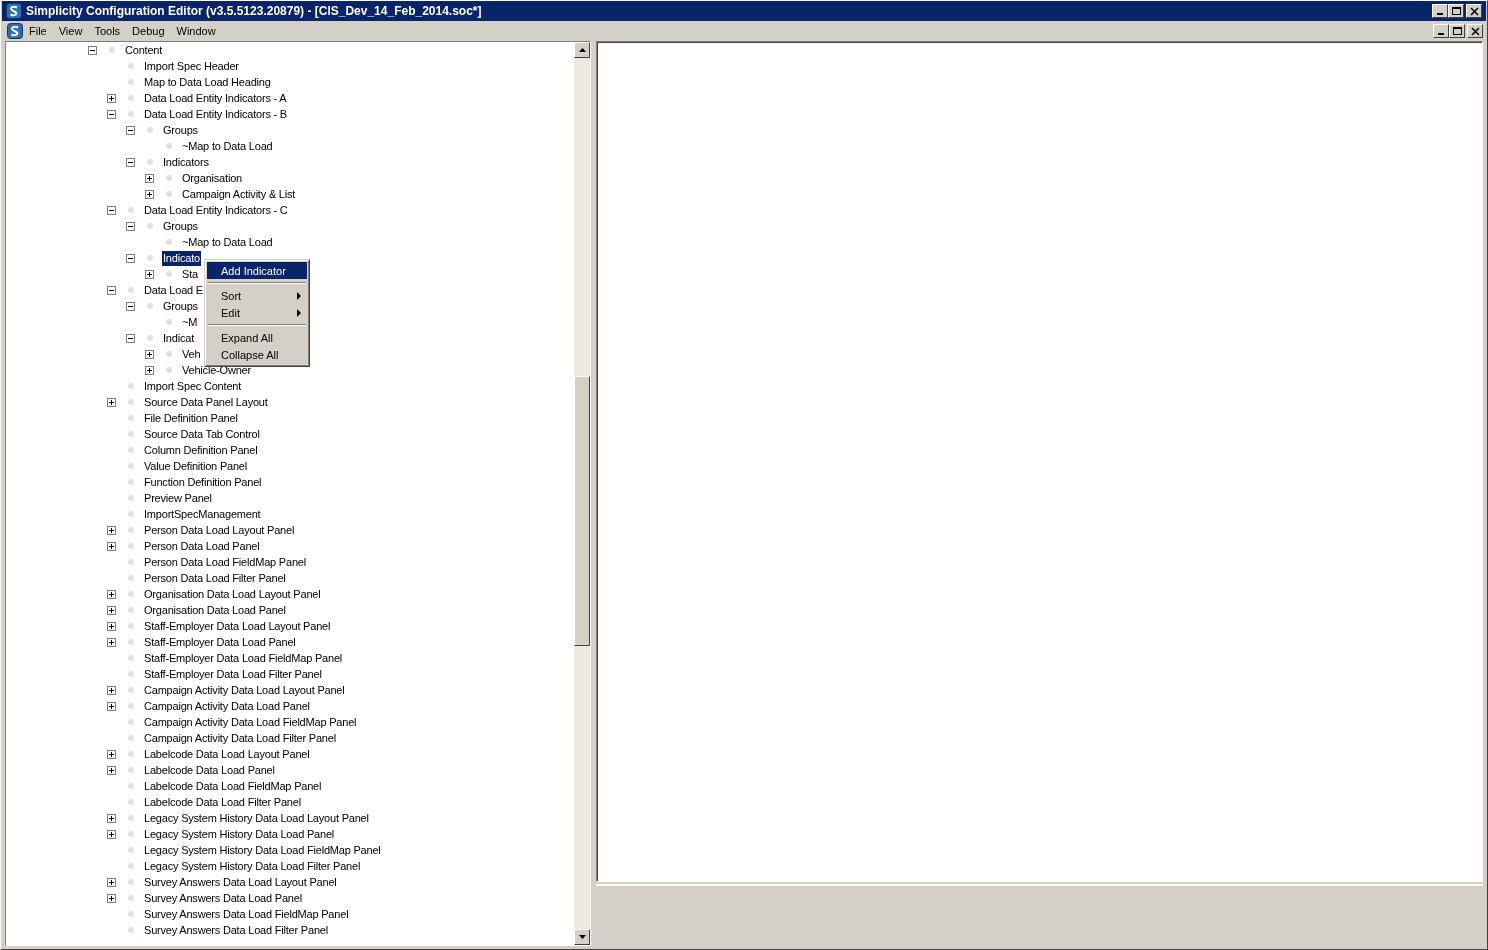  What do you see at coordinates (216, 210) in the screenshot?
I see `tree-item: Data Load Entity Indicators - C` at bounding box center [216, 210].